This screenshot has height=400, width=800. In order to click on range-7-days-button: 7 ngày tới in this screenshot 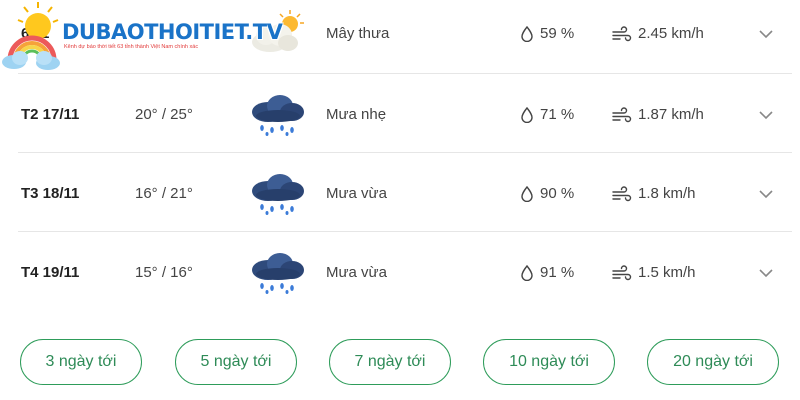, I will do `click(390, 362)`.